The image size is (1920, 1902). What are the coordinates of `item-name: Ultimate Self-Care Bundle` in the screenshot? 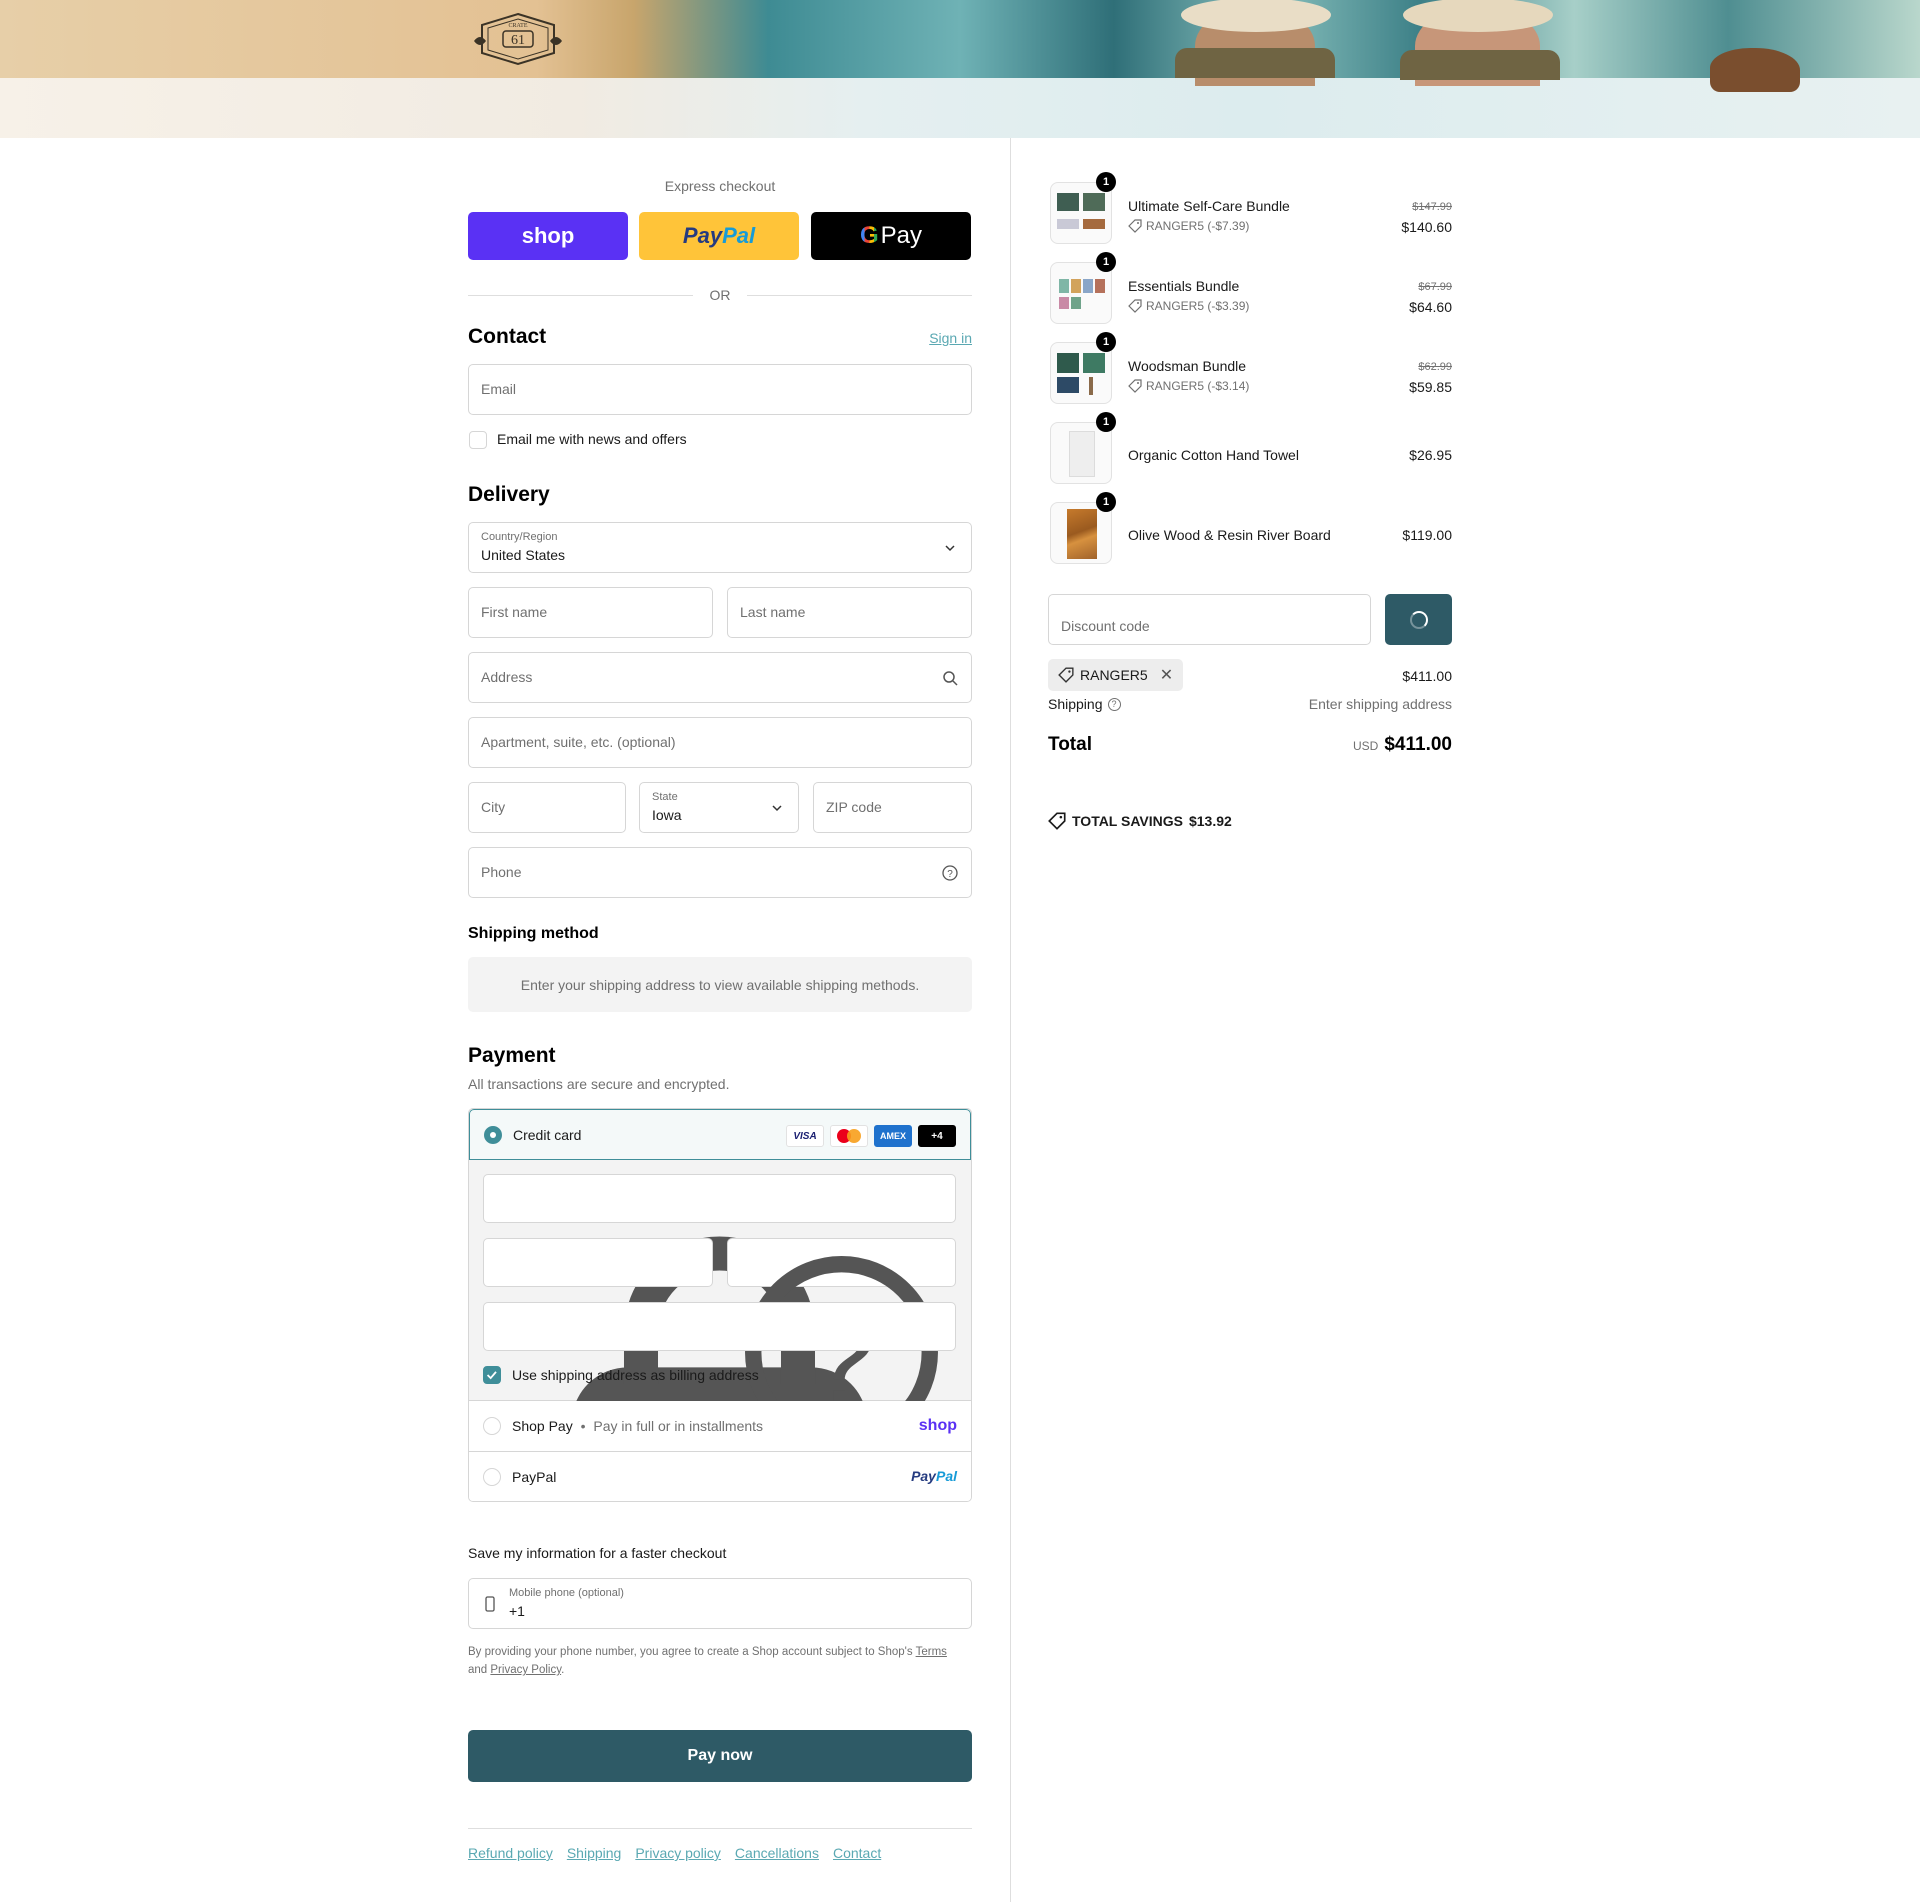 It's located at (1209, 206).